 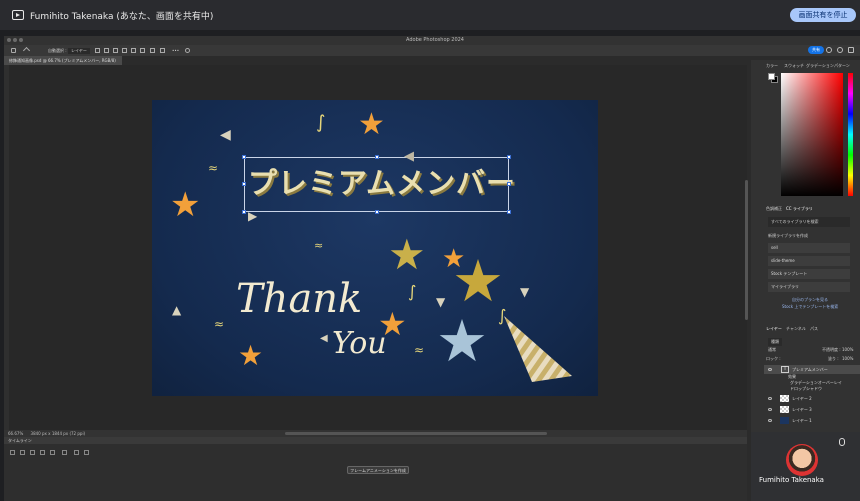 I want to click on share-status-text: Fumihito Takenaka (あなた、画面を共有中), so click(x=122, y=17).